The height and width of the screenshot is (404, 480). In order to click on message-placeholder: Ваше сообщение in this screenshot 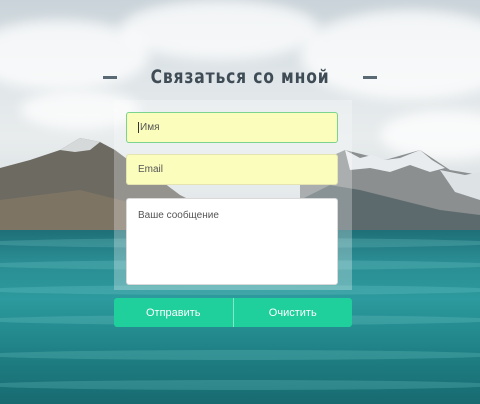, I will do `click(178, 215)`.